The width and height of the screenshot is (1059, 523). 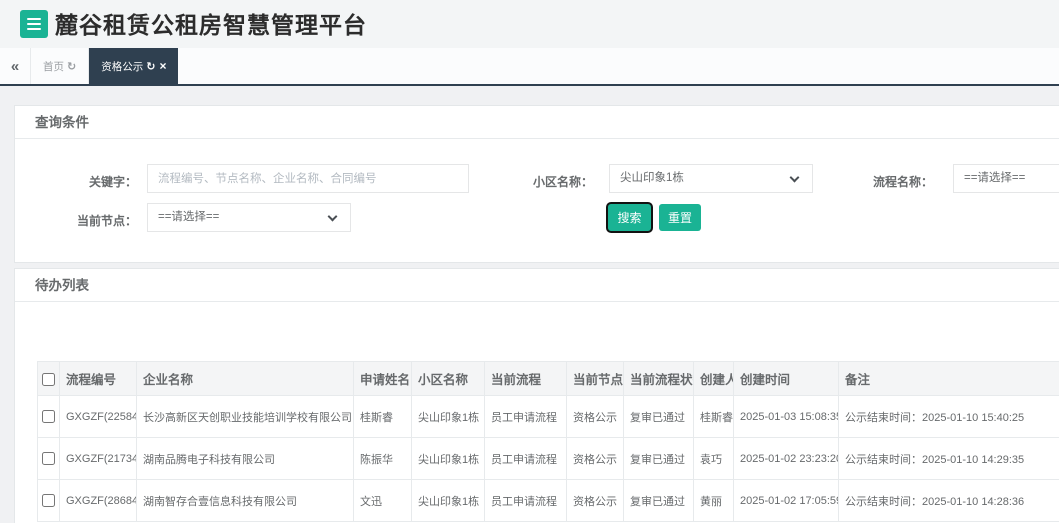 What do you see at coordinates (786, 500) in the screenshot?
I see `cell-created-at: 2025-01-02 17:05:59` at bounding box center [786, 500].